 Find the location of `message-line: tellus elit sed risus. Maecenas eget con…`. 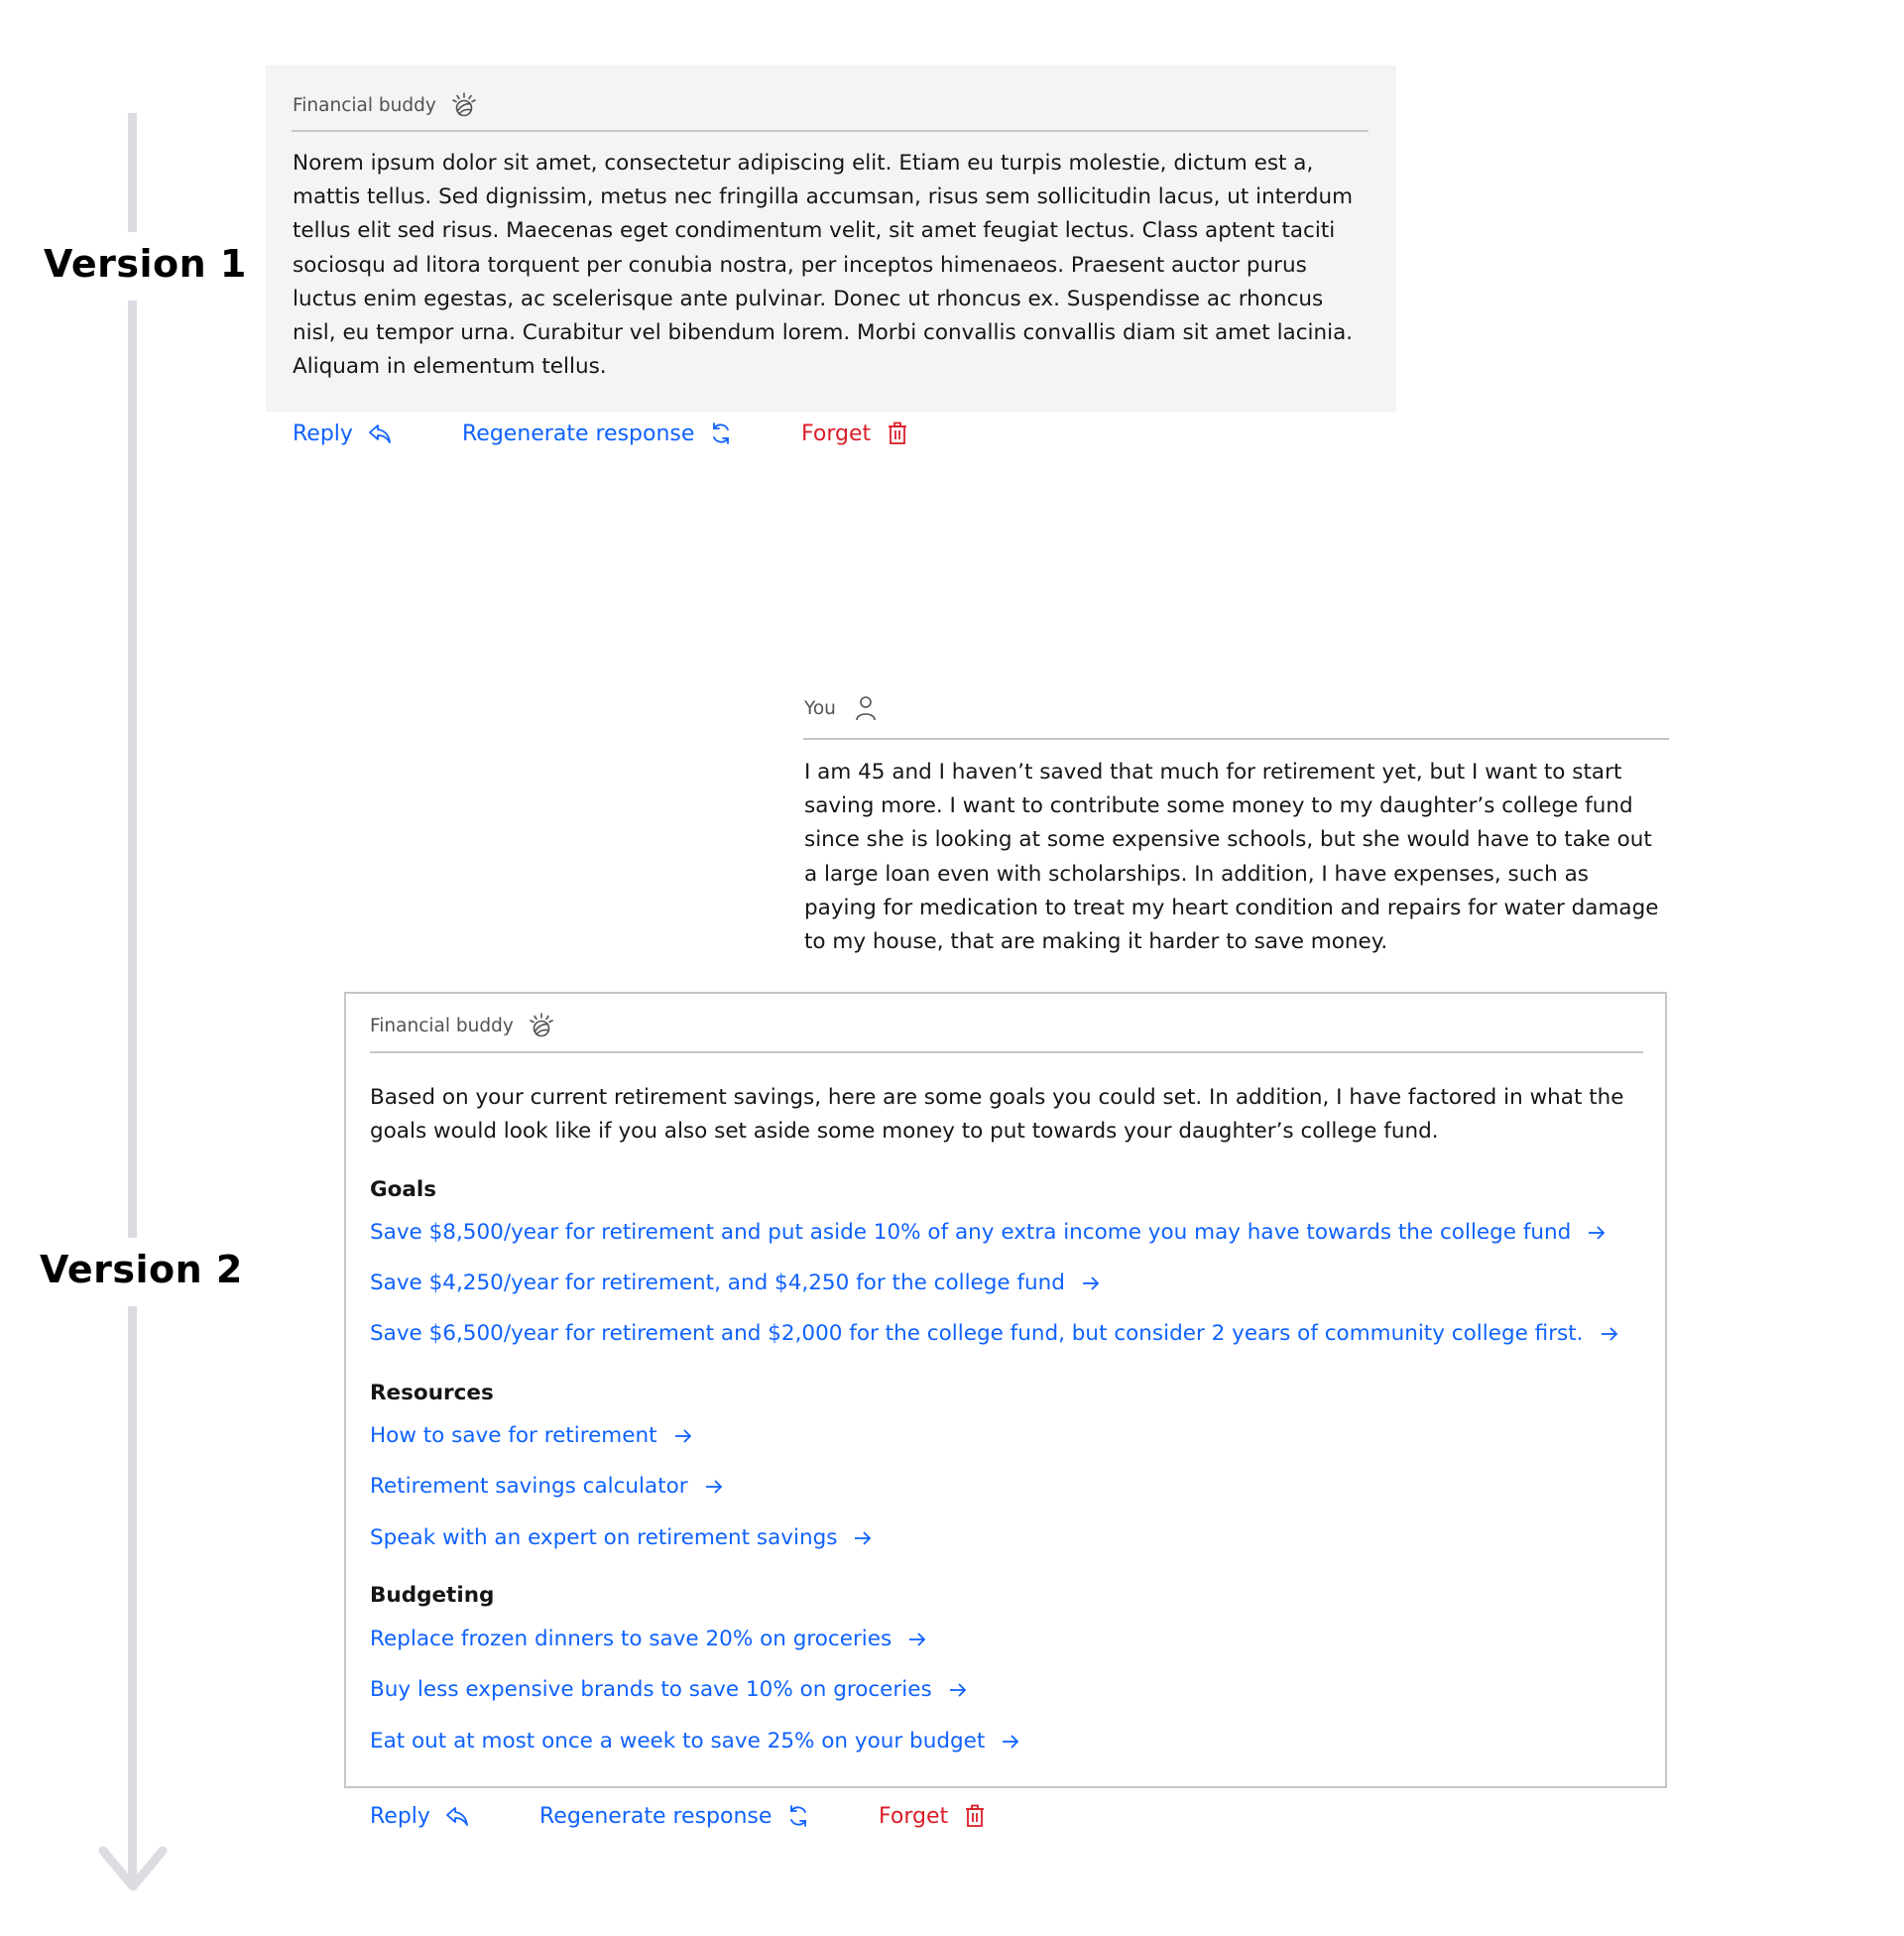

message-line: tellus elit sed risus. Maecenas eget con… is located at coordinates (814, 231).